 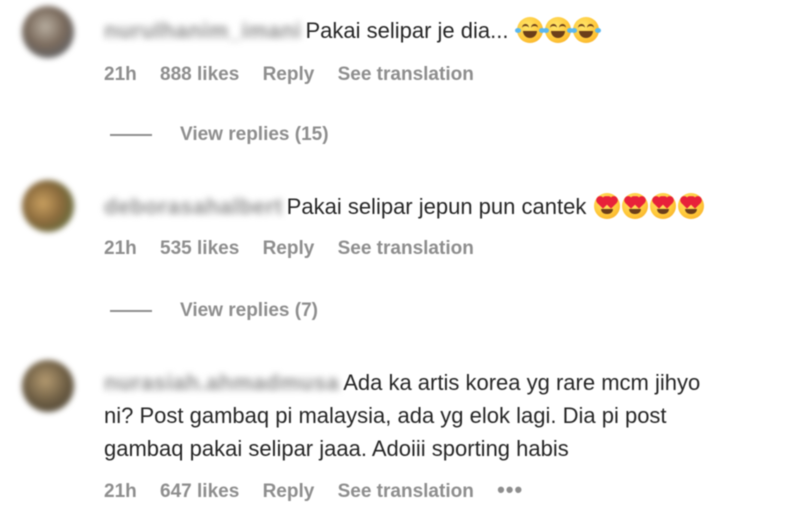 I want to click on heart-eyes-emoji-group, so click(x=648, y=206).